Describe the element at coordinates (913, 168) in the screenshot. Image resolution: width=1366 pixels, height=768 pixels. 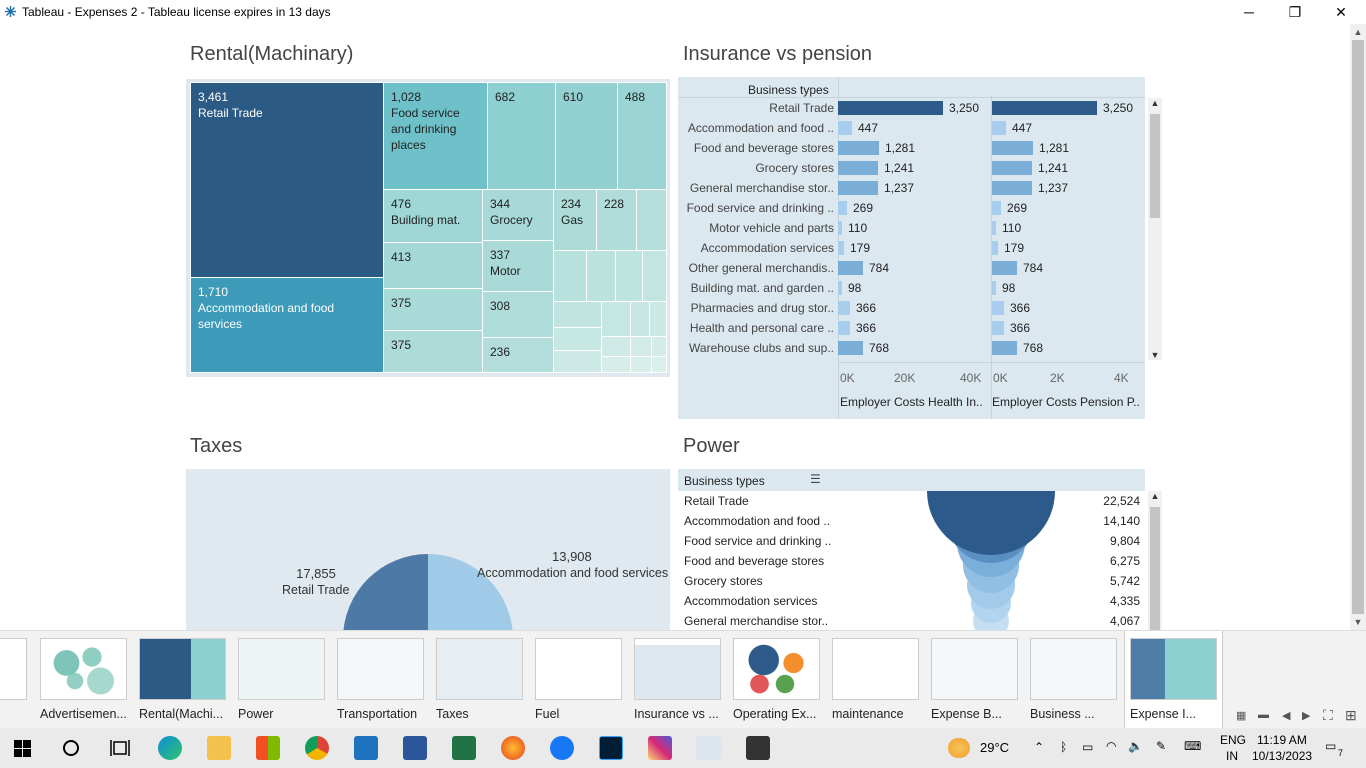
I see `table-row: Grocery stores 1,241 1,241` at that location.